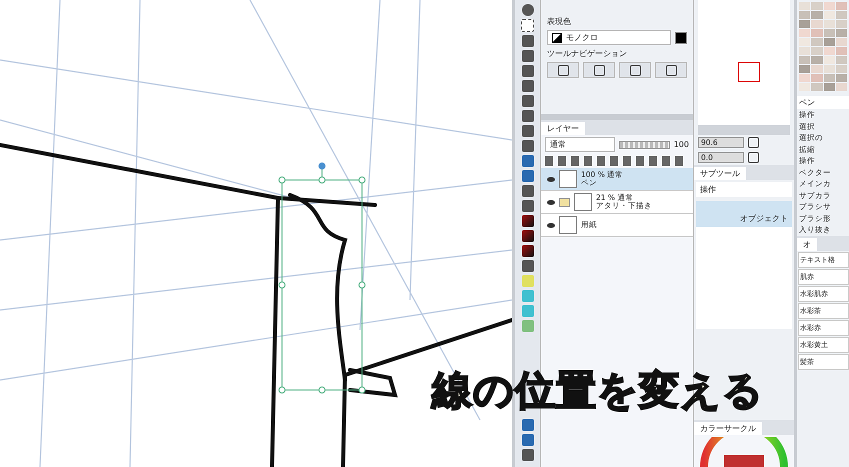 Image resolution: width=849 pixels, height=467 pixels. Describe the element at coordinates (744, 214) in the screenshot. I see `sub-tool-item: オブジェクト` at that location.